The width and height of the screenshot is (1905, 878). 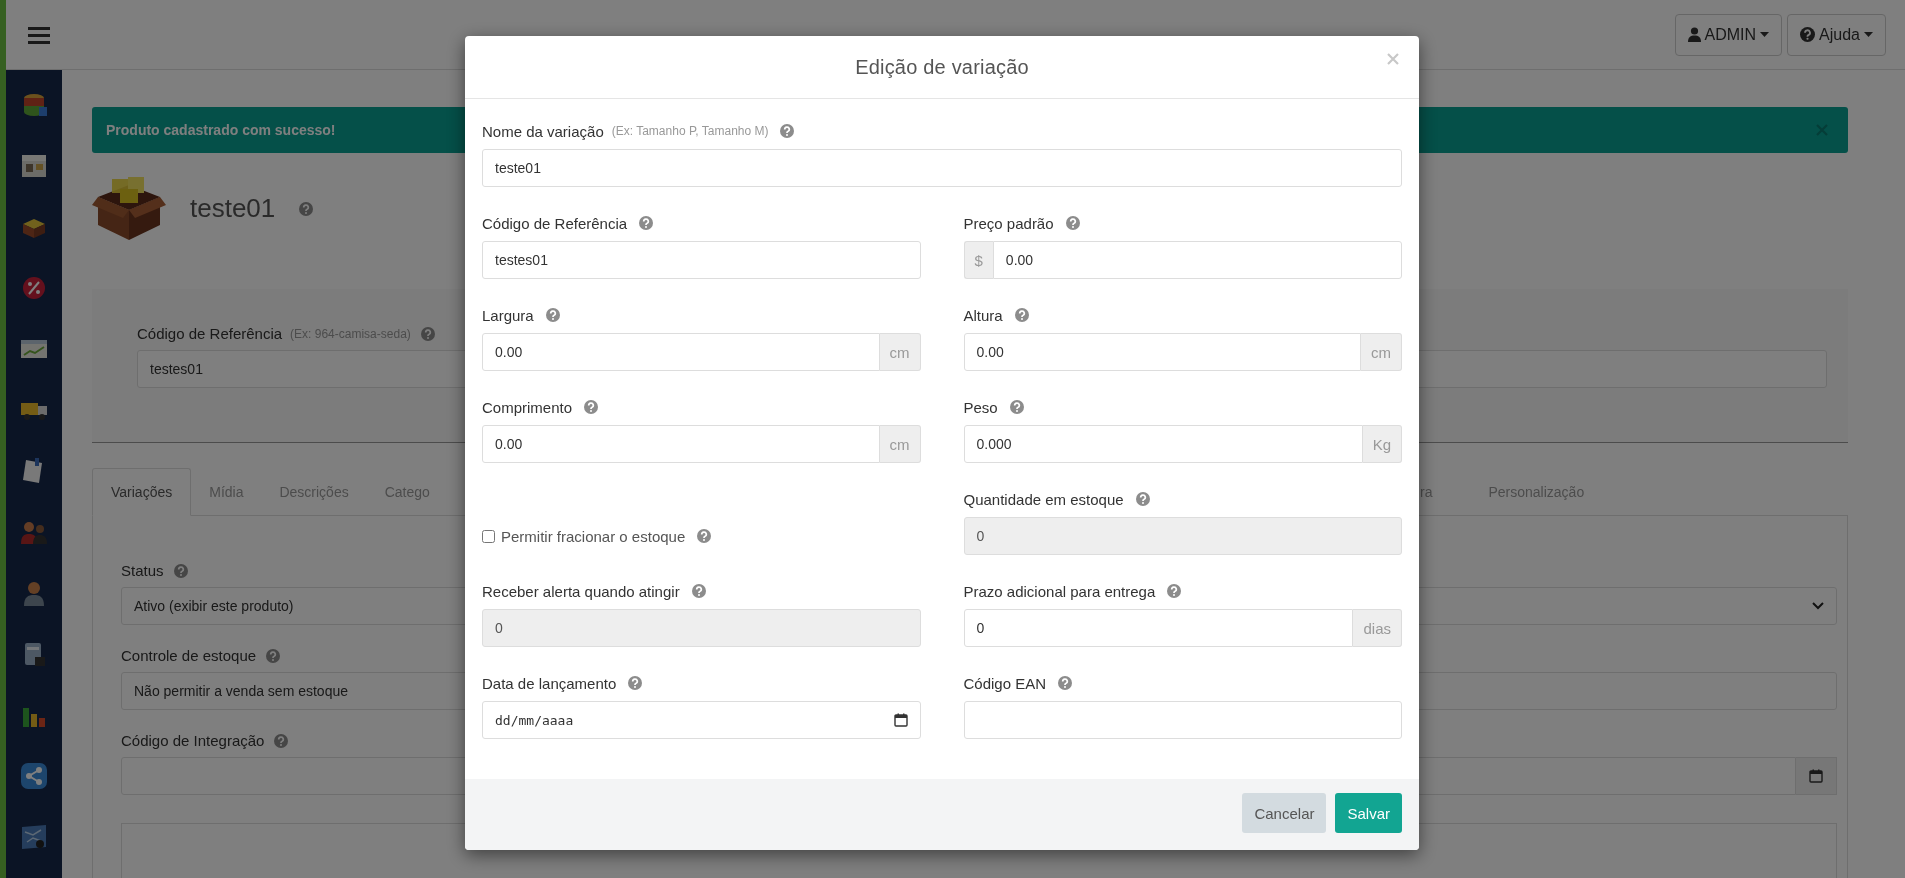 I want to click on checkbox-label: Permitir fracionar o estoque, so click(x=593, y=536).